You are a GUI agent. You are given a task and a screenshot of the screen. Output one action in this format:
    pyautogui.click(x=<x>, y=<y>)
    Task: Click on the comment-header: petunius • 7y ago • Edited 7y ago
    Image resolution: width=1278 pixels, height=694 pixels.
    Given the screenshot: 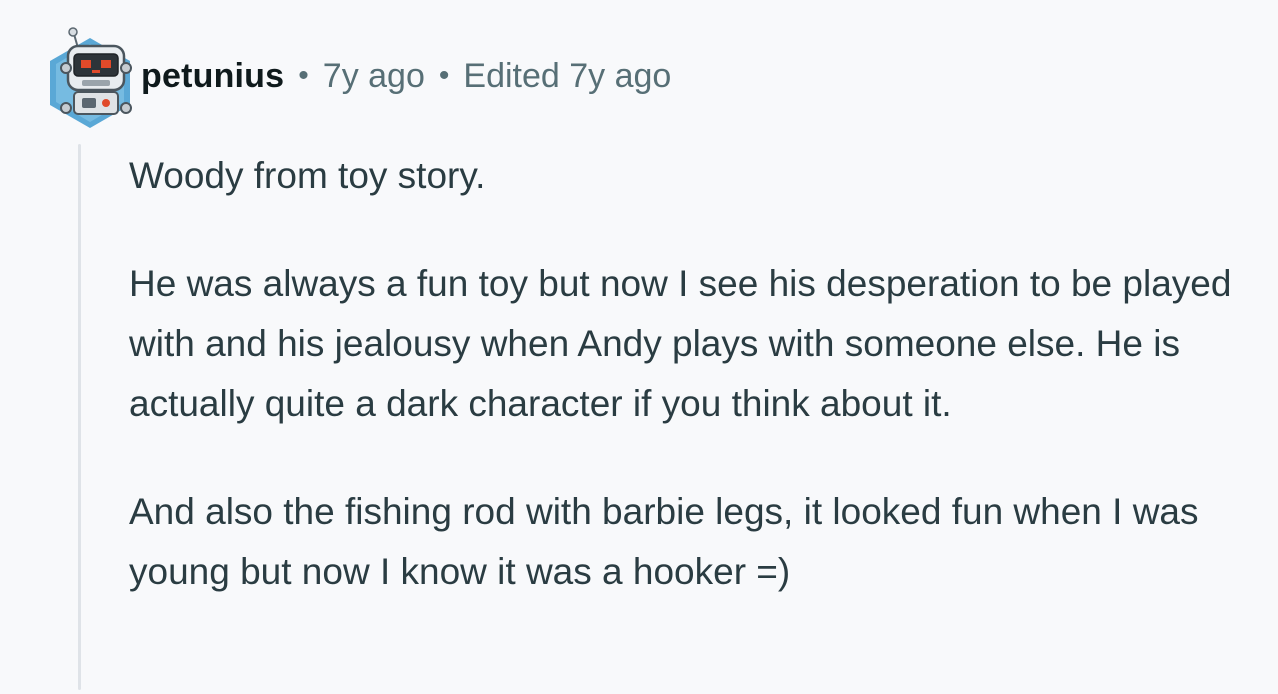 What is the action you would take?
    pyautogui.click(x=357, y=76)
    